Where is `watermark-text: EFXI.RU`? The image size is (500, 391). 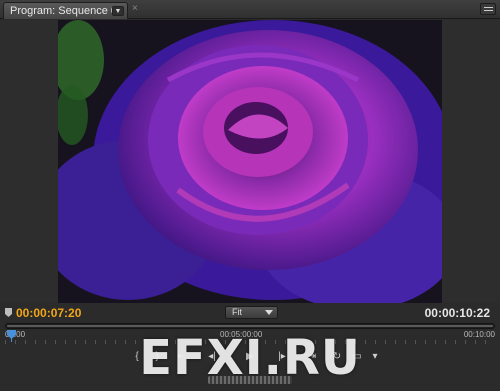
watermark-text: EFXI.RU is located at coordinates (250, 358).